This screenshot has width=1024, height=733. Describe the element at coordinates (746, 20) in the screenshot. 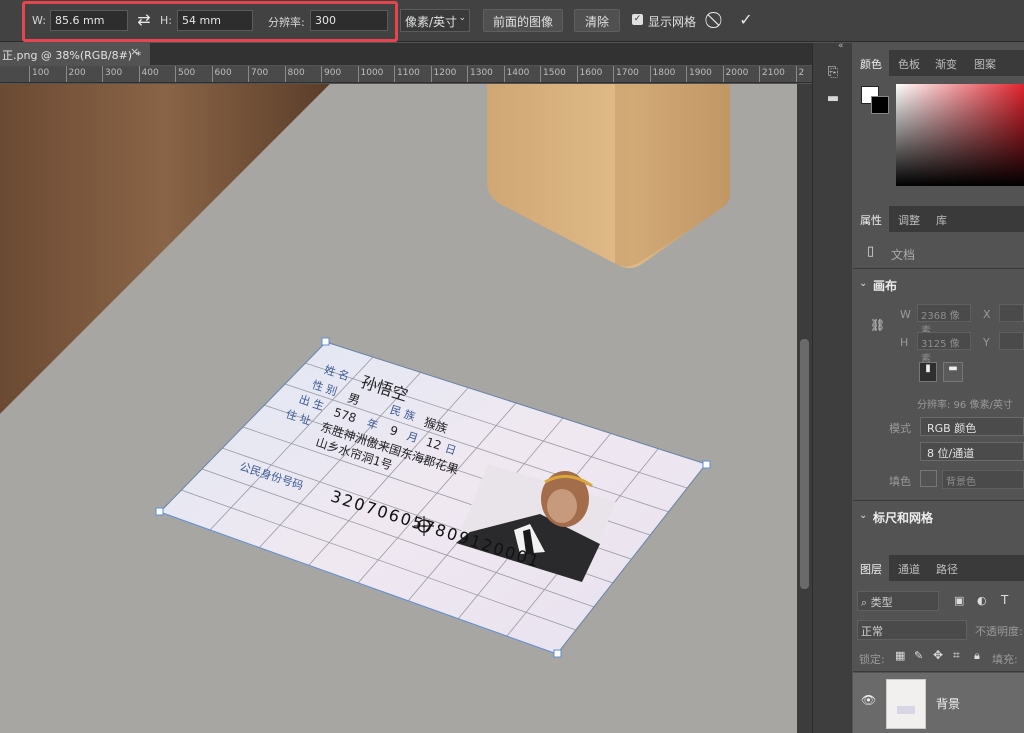

I see `commit-check-icon: ✓` at that location.